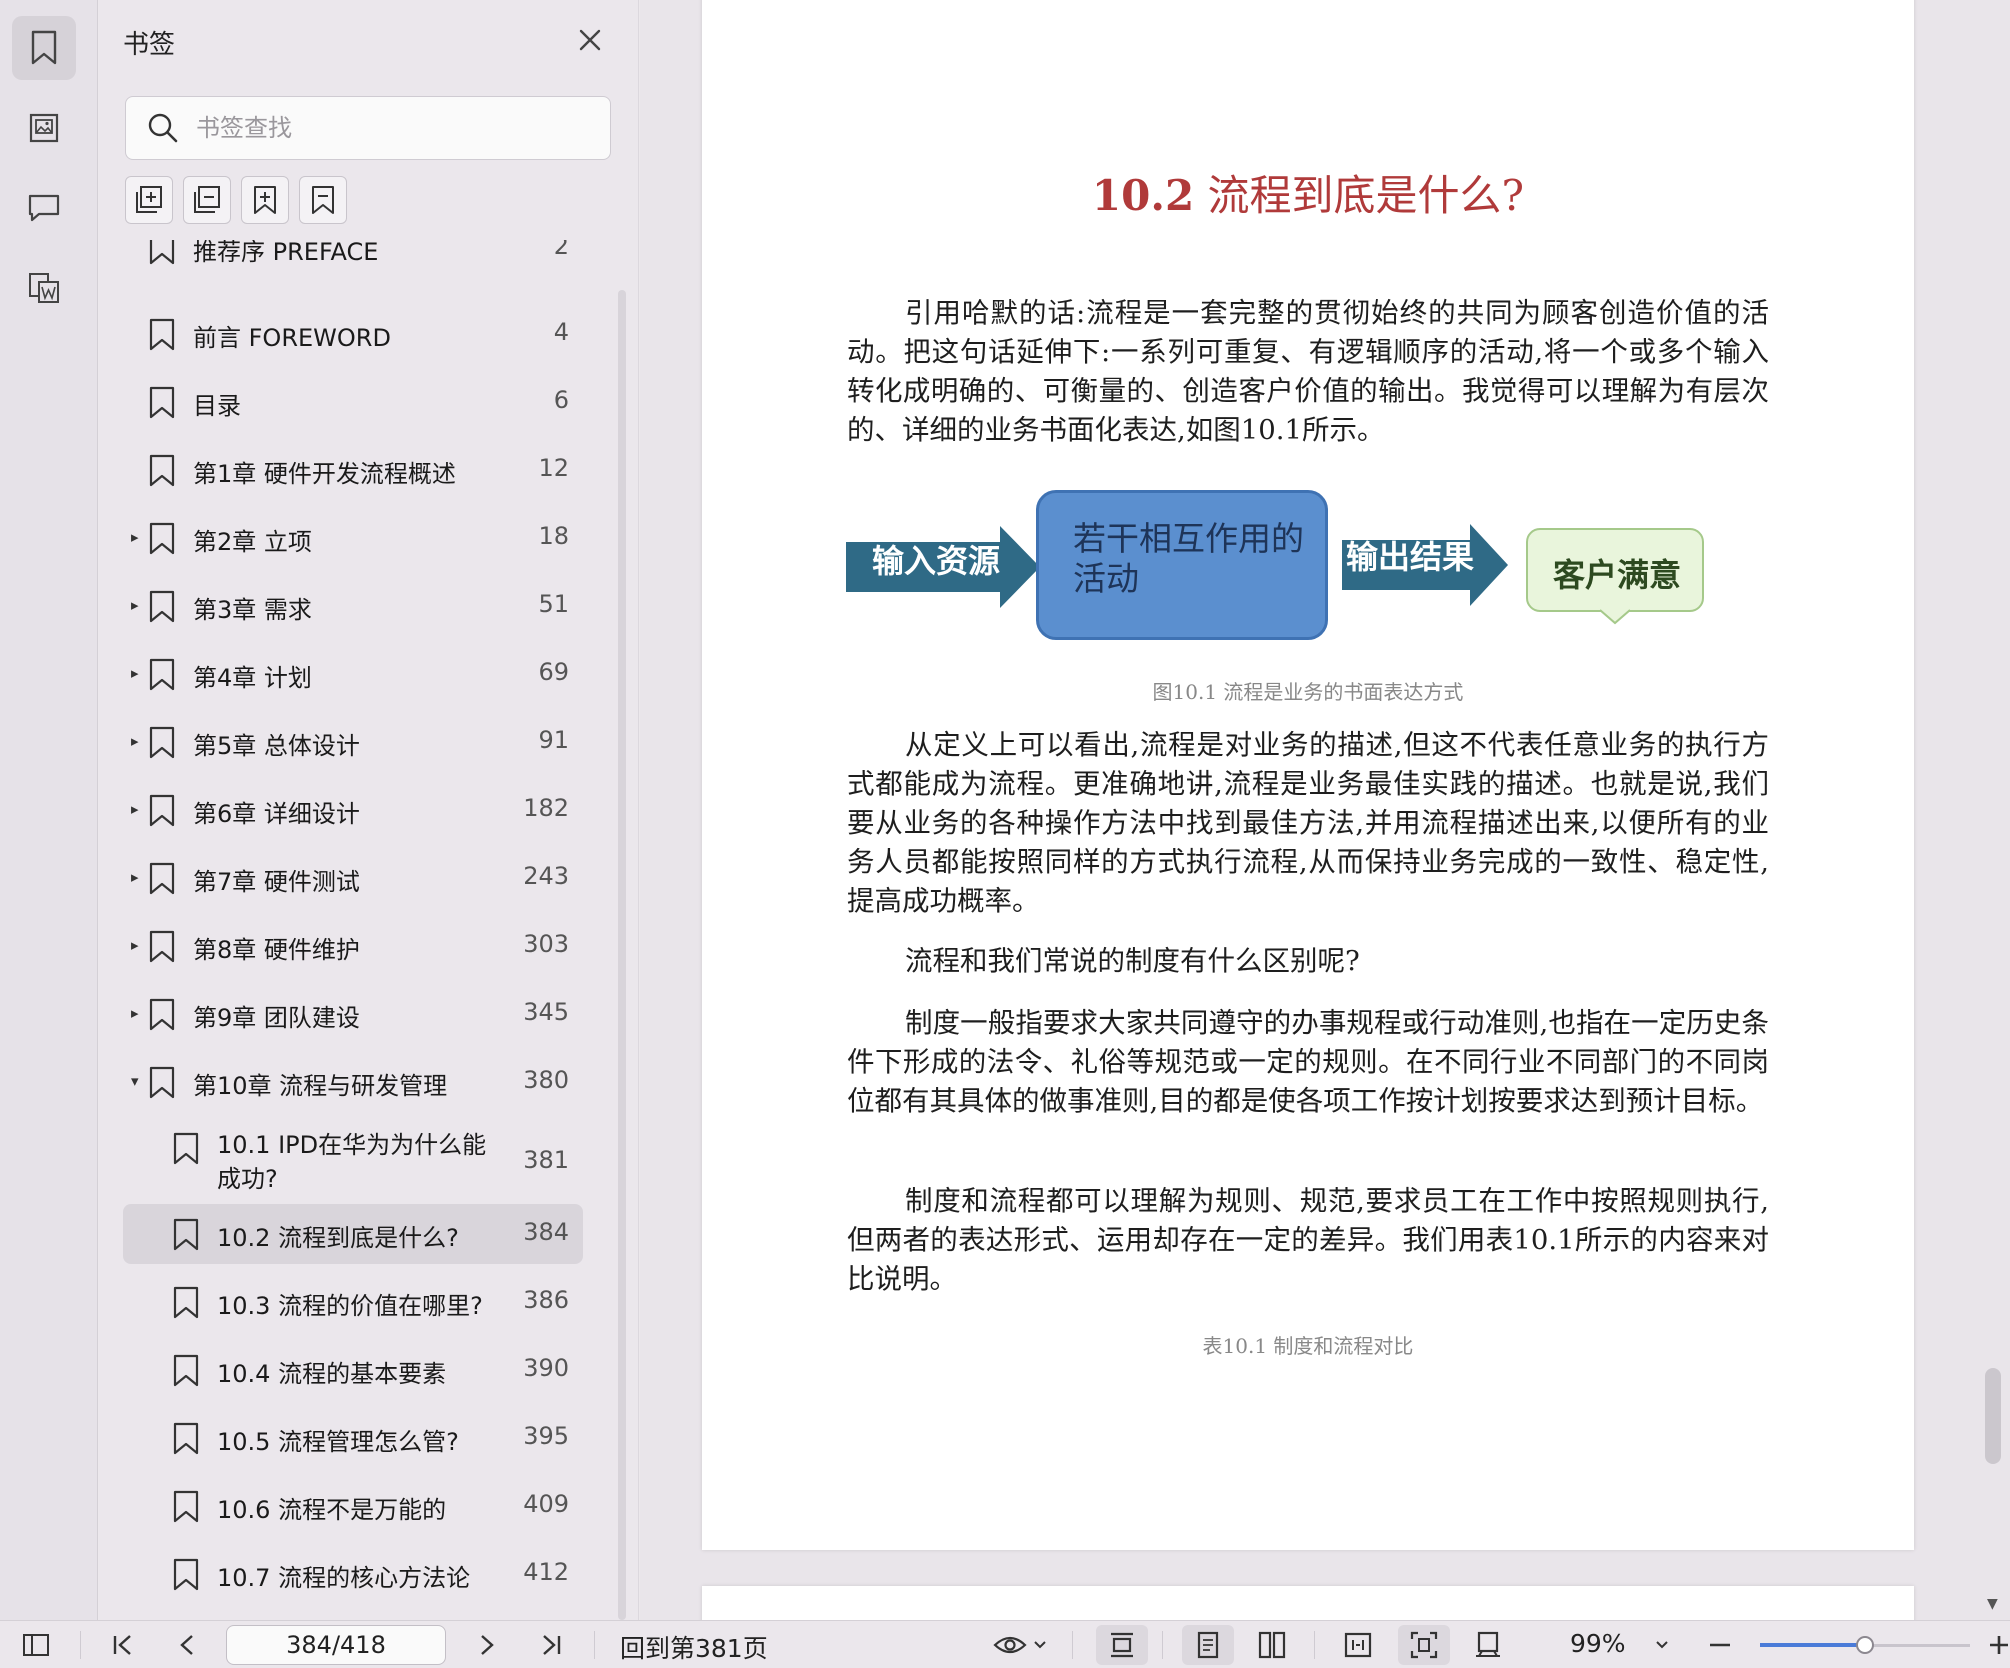 The width and height of the screenshot is (2010, 1668). I want to click on continuous-scroll-button, so click(1122, 1645).